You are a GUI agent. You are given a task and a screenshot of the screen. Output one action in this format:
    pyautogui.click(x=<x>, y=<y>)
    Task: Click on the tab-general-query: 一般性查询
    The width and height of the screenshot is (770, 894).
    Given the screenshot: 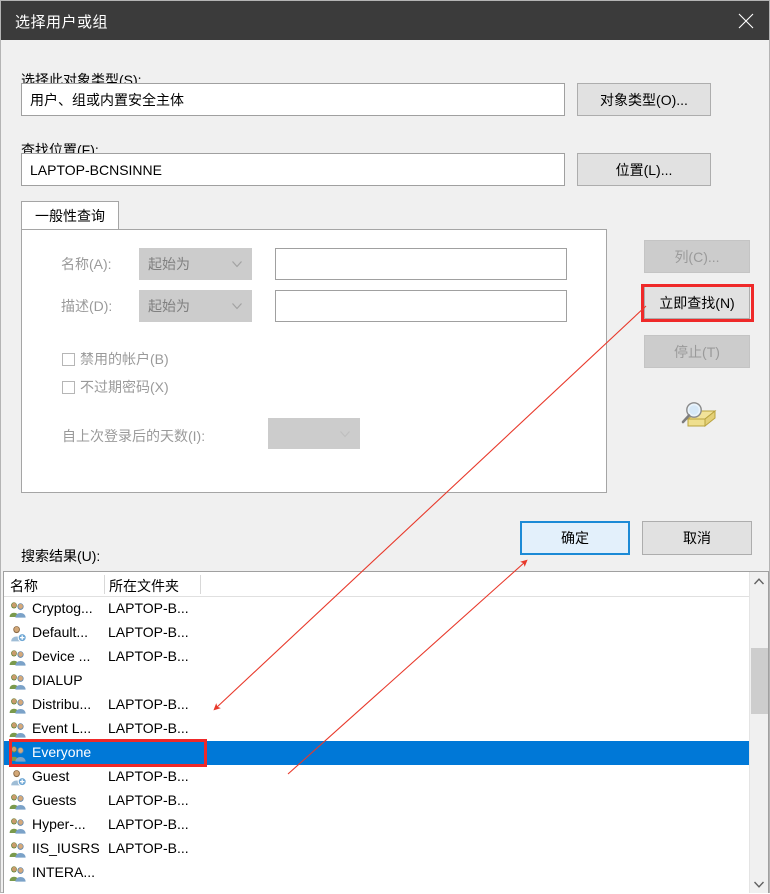 What is the action you would take?
    pyautogui.click(x=70, y=215)
    